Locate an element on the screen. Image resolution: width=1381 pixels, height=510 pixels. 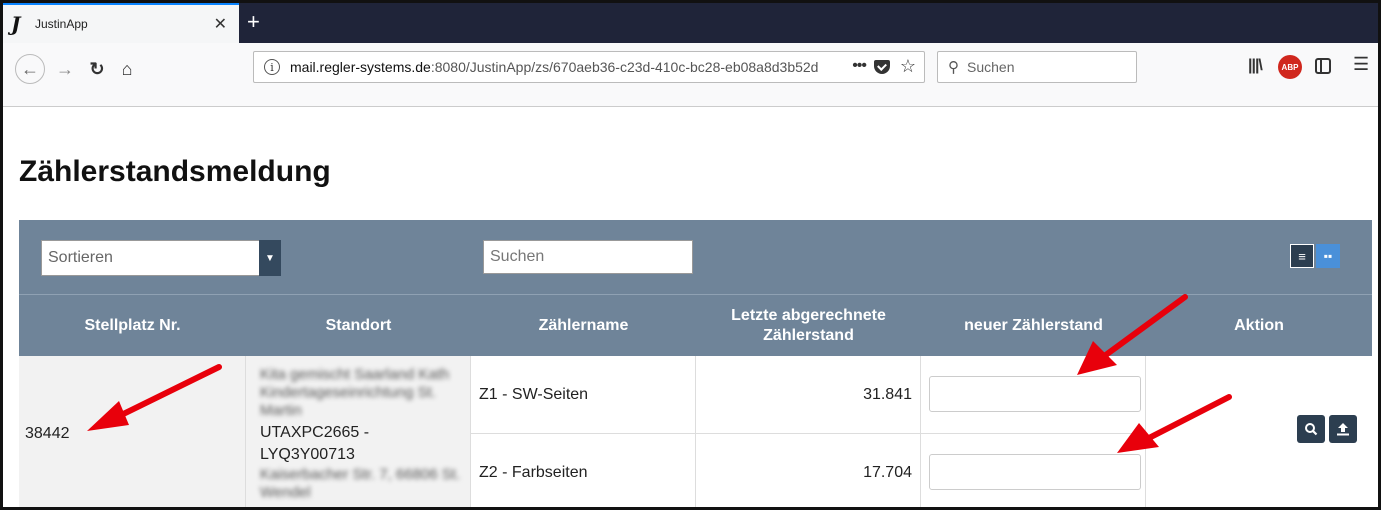
pocket-icon is located at coordinates (882, 67).